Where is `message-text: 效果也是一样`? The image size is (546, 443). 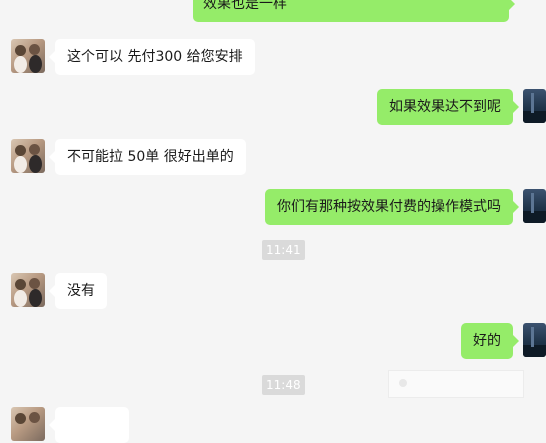
message-text: 效果也是一样 is located at coordinates (245, 6).